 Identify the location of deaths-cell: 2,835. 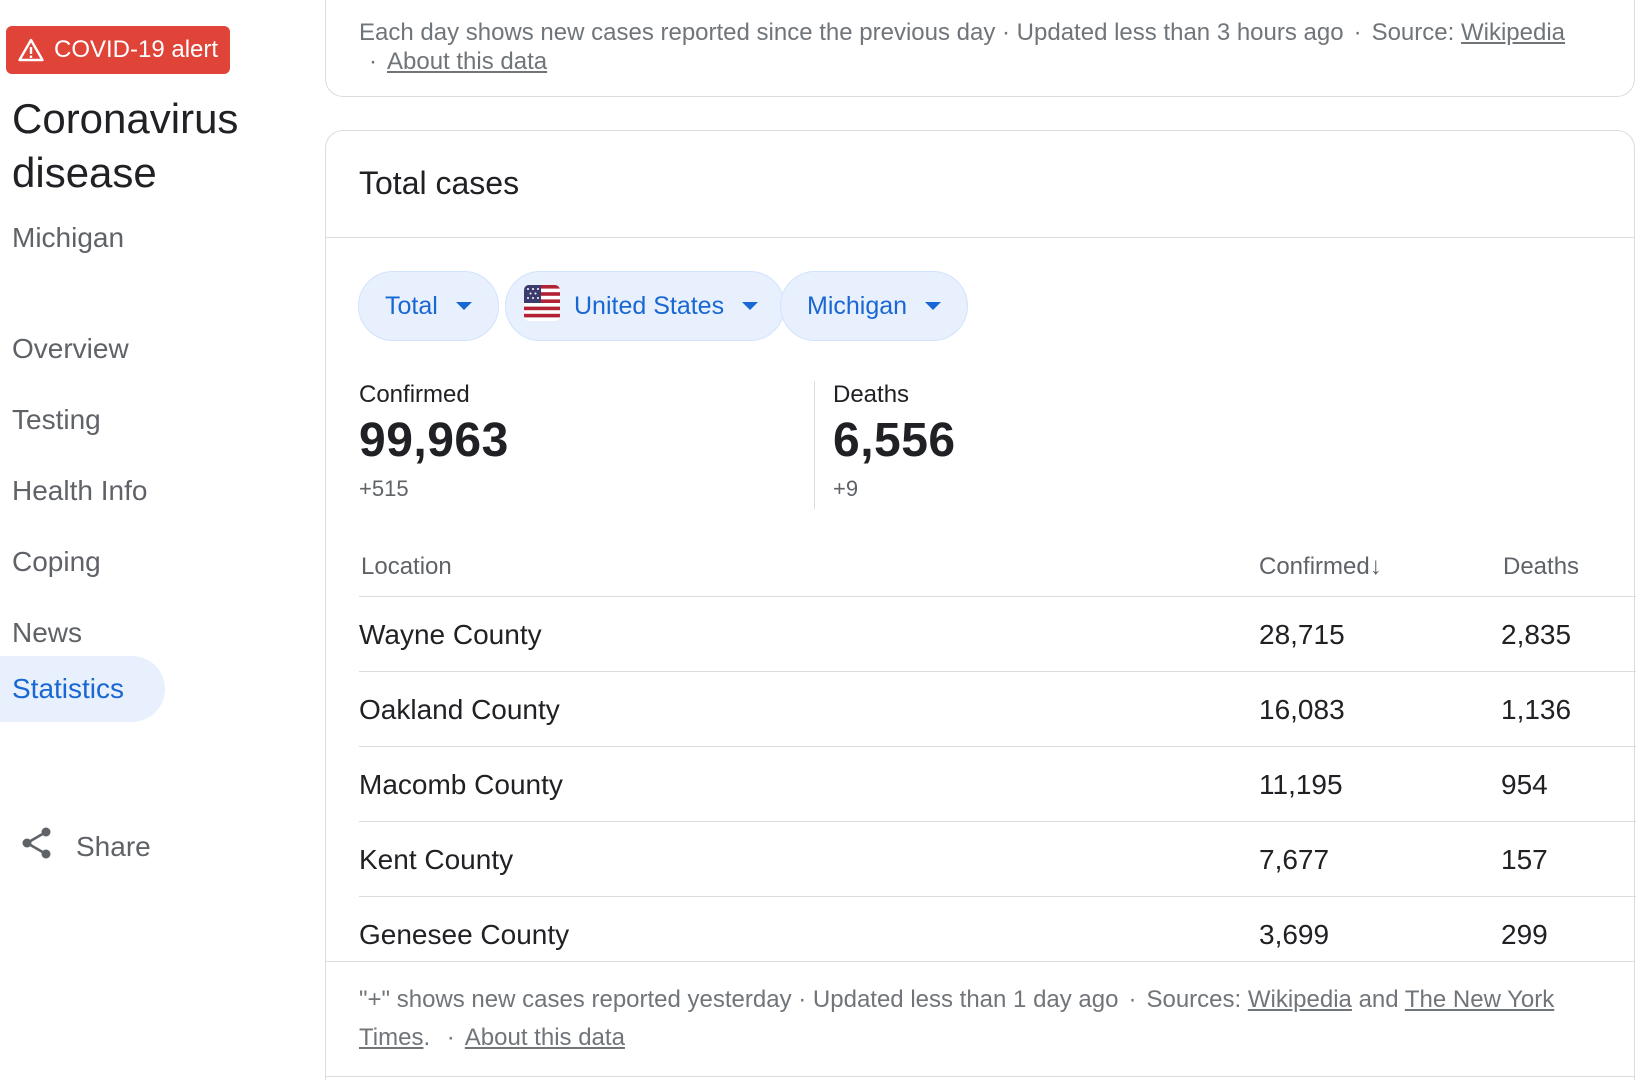
(1536, 634).